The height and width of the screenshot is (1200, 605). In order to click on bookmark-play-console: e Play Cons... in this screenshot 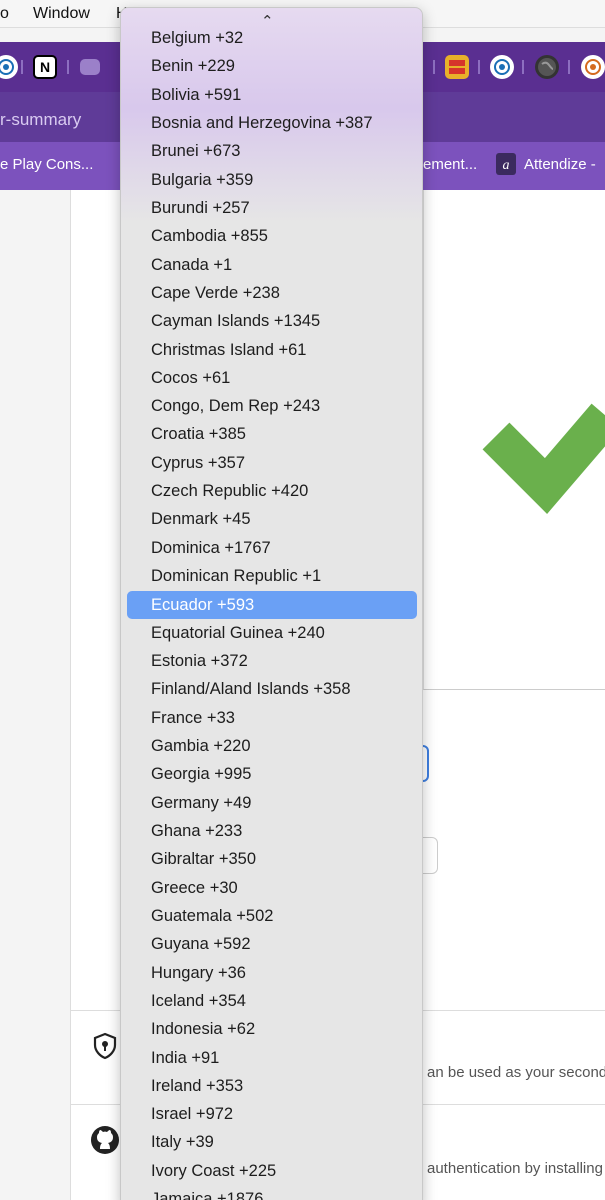, I will do `click(46, 164)`.